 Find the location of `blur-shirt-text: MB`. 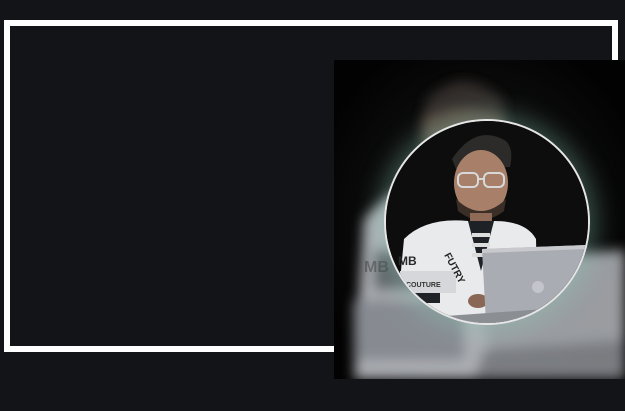

blur-shirt-text: MB is located at coordinates (376, 267).